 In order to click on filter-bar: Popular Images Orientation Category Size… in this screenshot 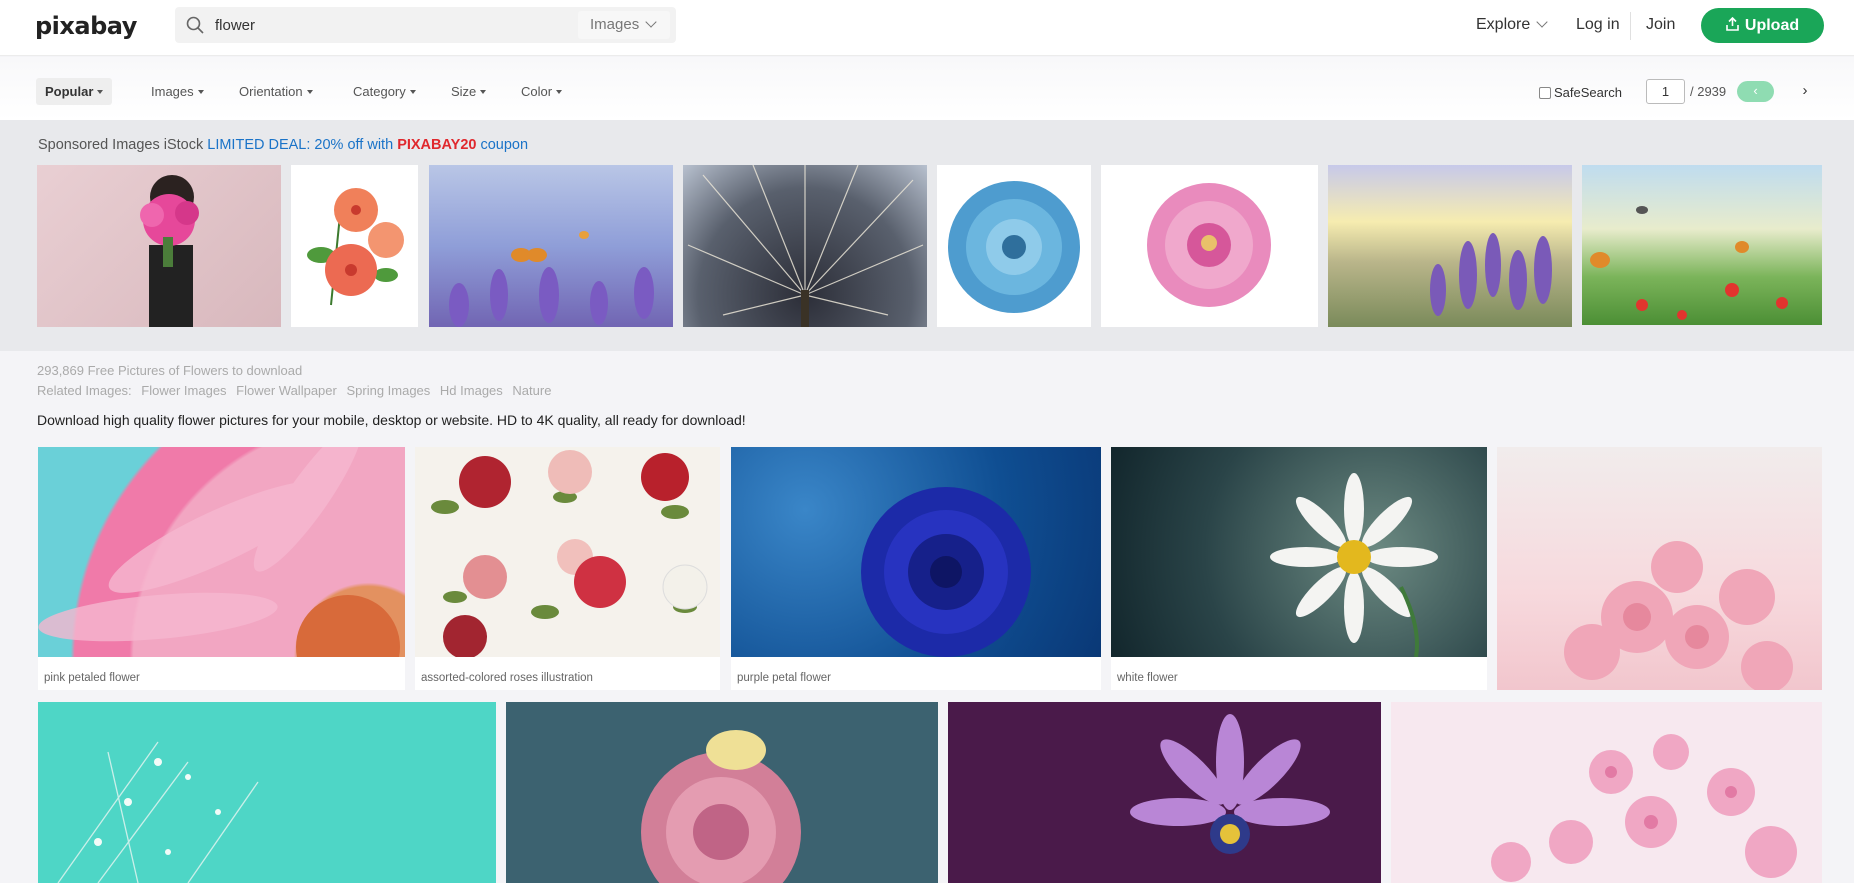, I will do `click(927, 88)`.